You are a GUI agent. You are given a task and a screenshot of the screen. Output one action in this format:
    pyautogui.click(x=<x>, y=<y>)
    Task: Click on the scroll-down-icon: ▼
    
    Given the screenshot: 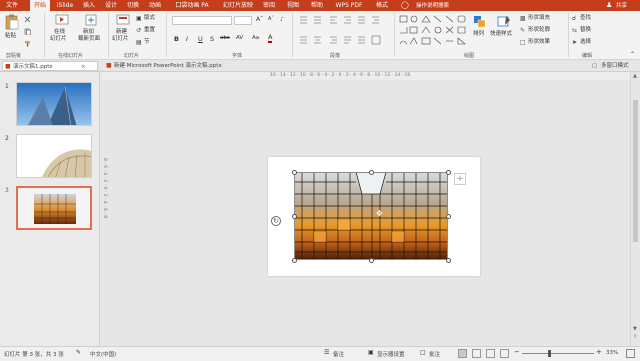 What is the action you would take?
    pyautogui.click(x=635, y=329)
    